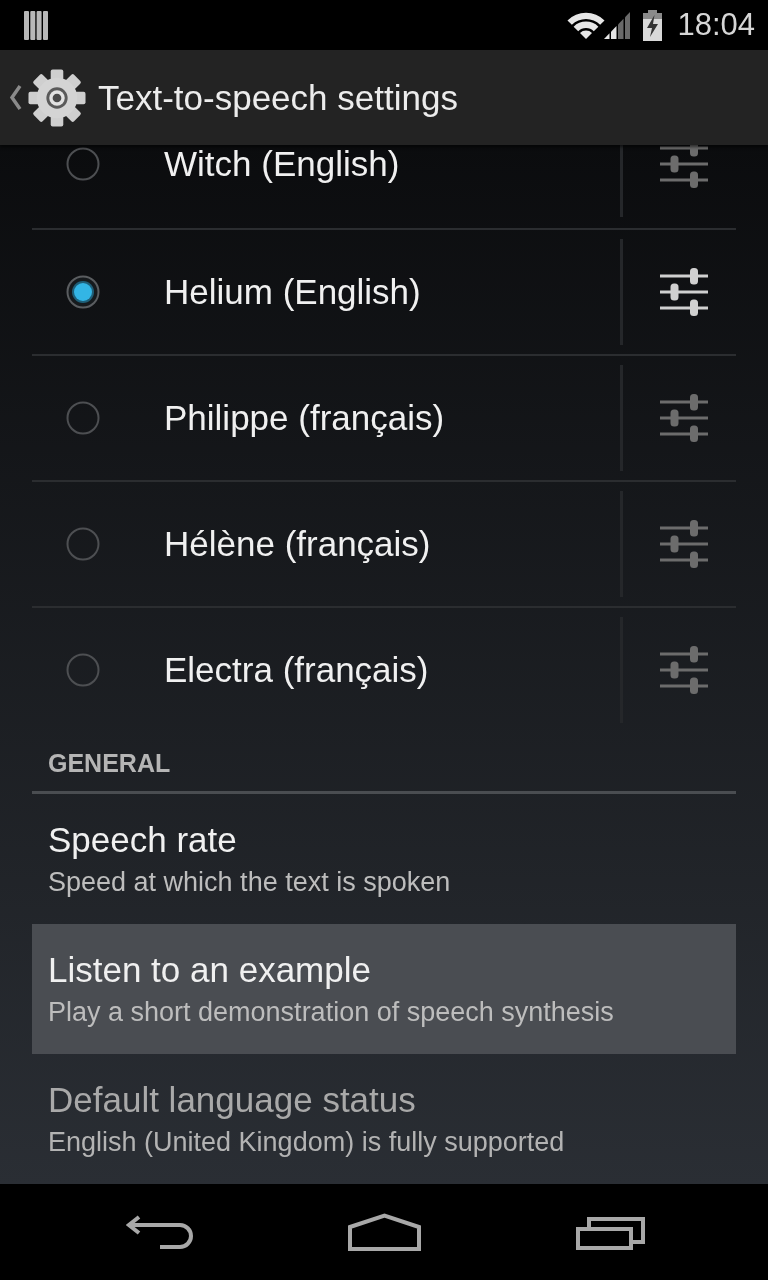 The image size is (768, 1280). I want to click on item-title: Listen to an example, so click(209, 970).